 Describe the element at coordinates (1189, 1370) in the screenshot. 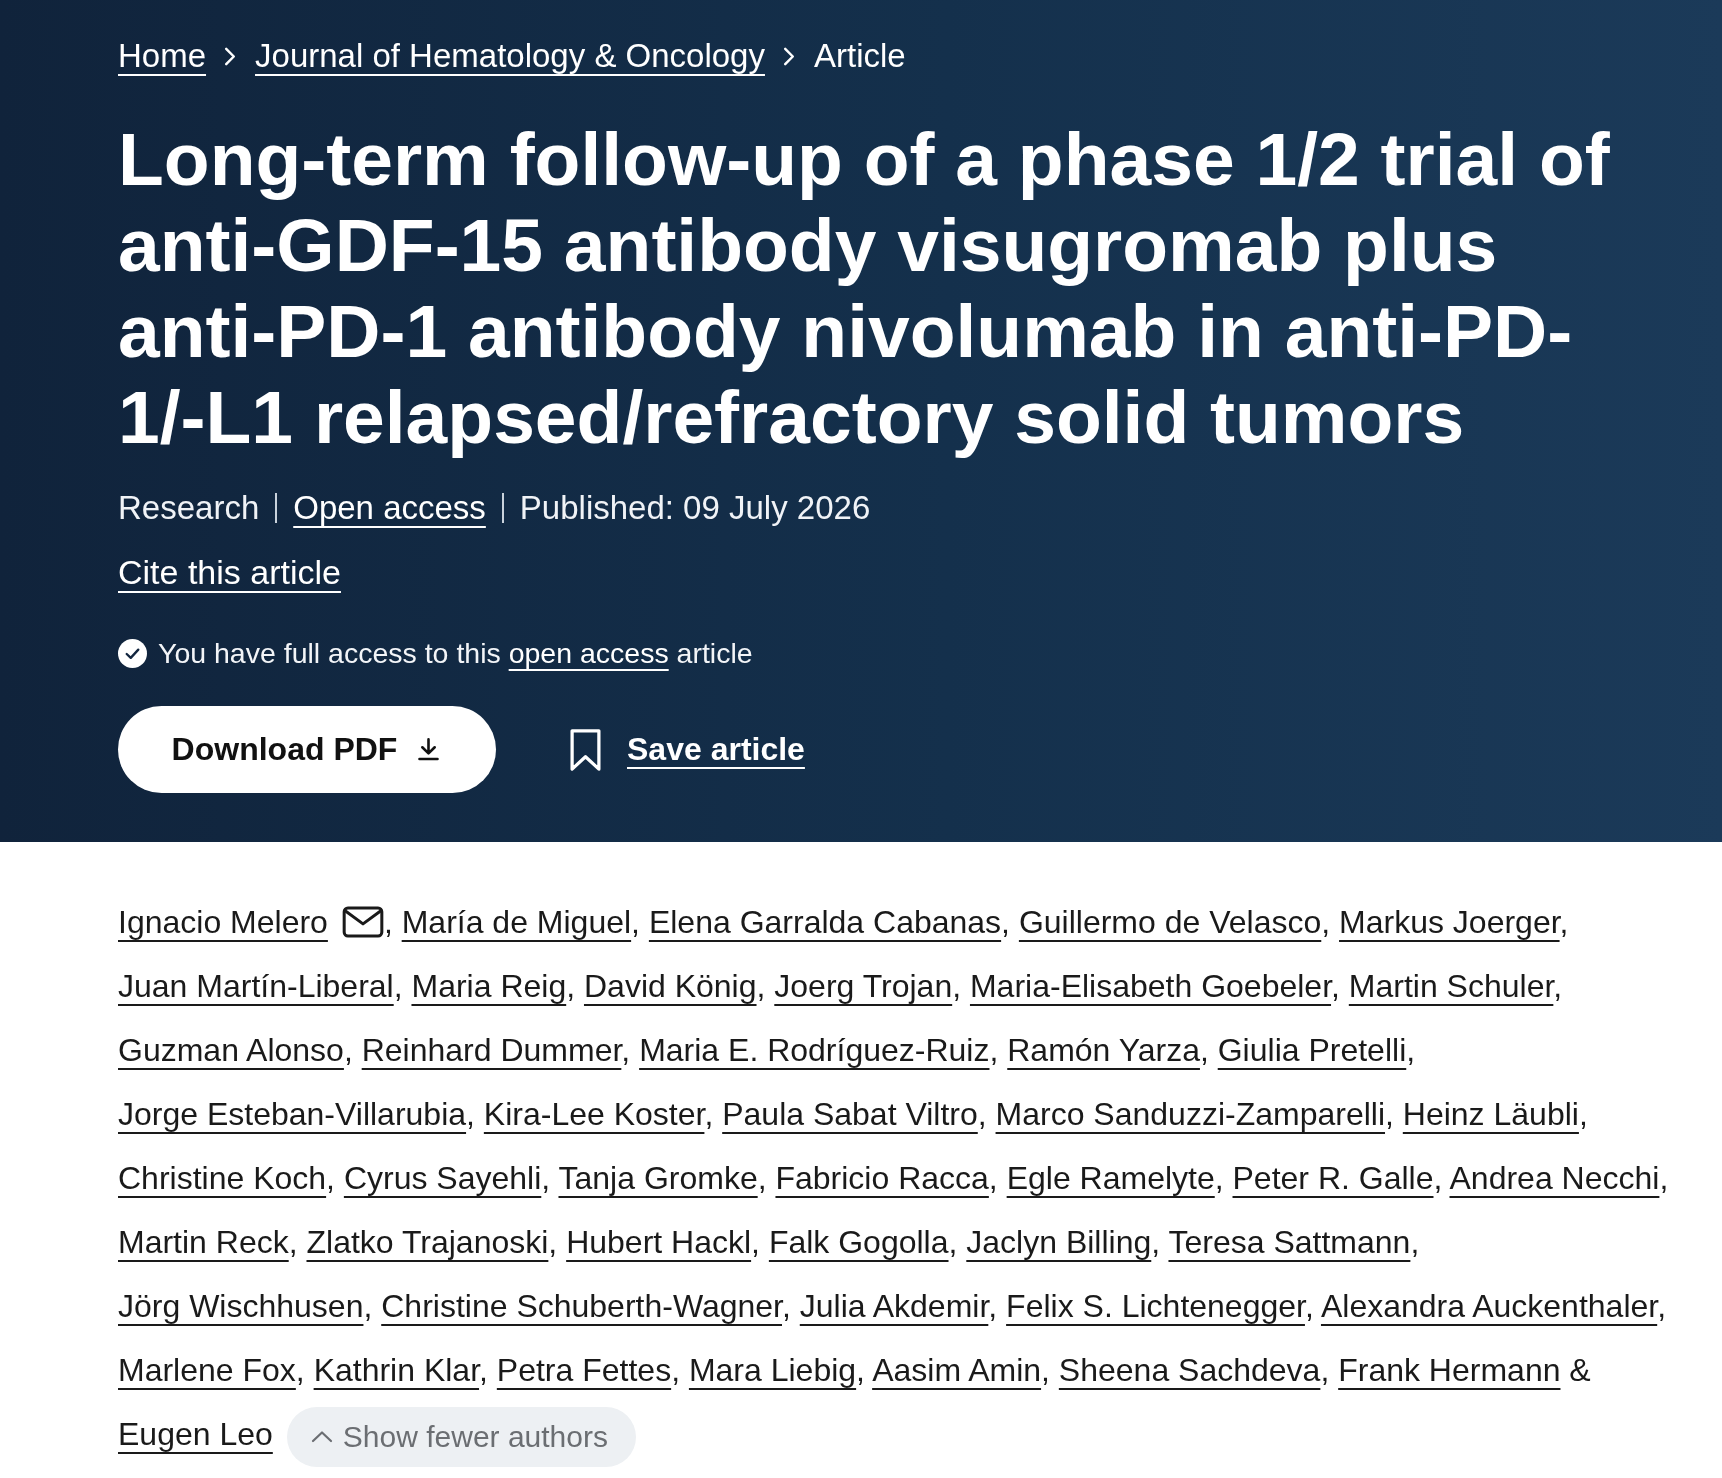

I see `author-link: Sheena Sachdeva` at that location.